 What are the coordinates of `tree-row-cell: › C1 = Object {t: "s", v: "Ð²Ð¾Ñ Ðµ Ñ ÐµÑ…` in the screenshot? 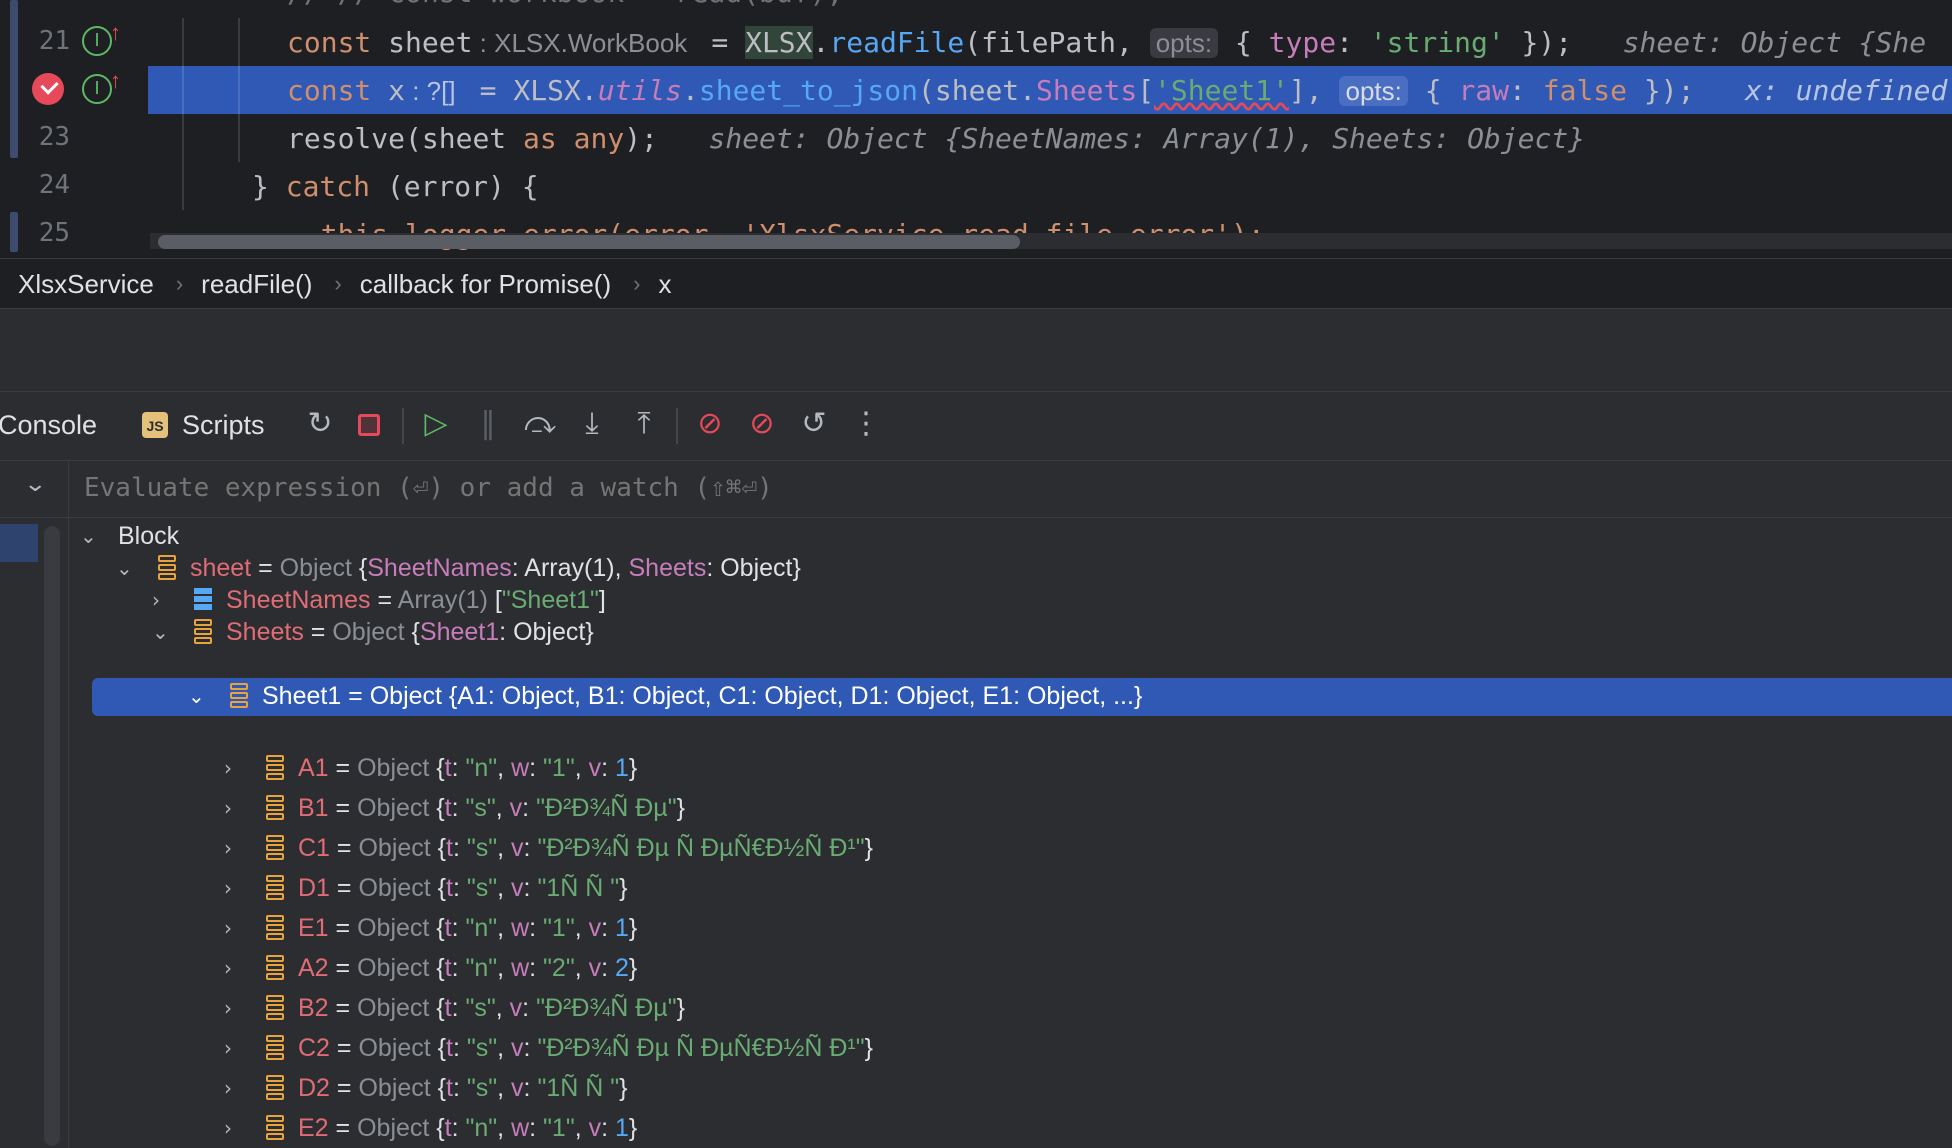 It's located at (1011, 849).